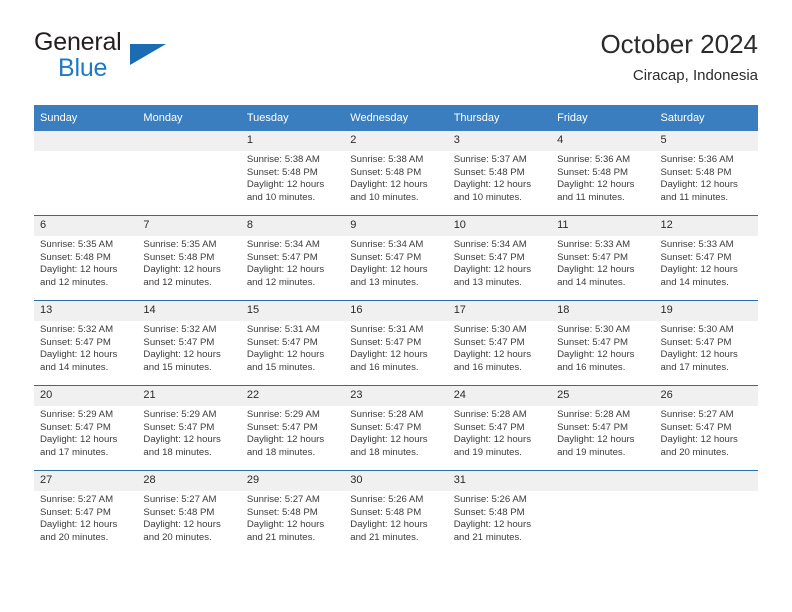  I want to click on day-detail-line: and 16 minutes., so click(591, 367).